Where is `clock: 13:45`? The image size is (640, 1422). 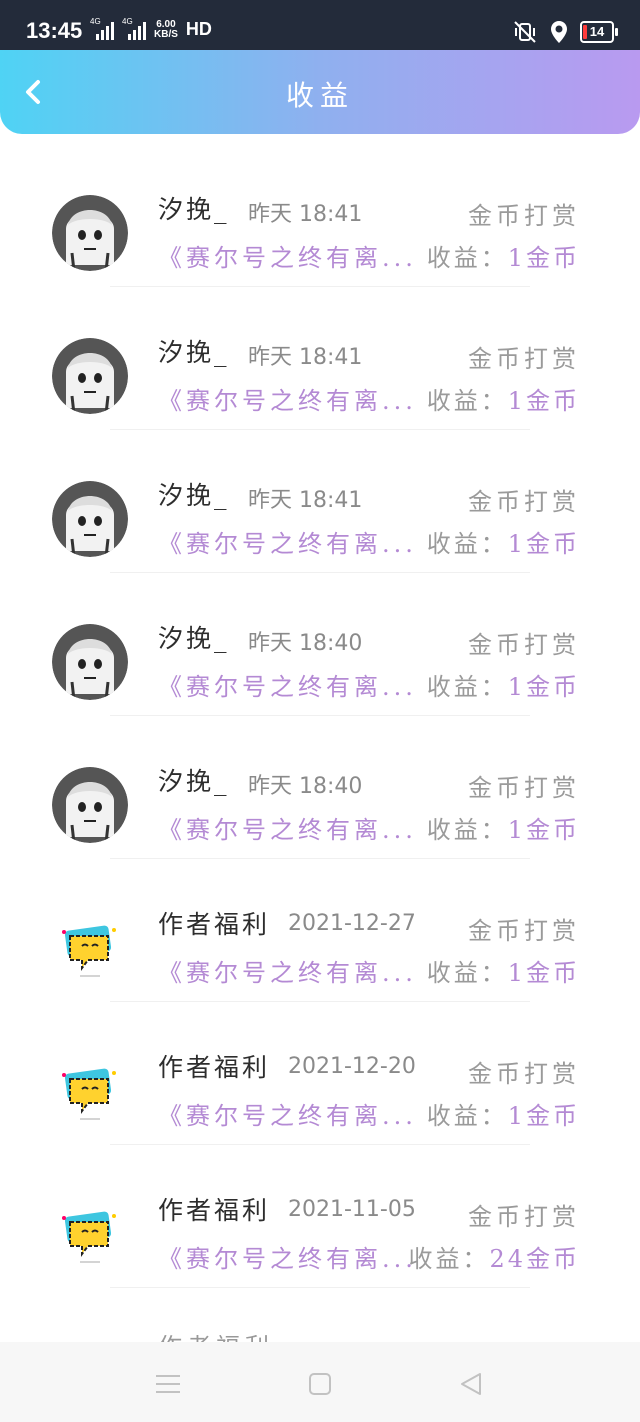 clock: 13:45 is located at coordinates (54, 30).